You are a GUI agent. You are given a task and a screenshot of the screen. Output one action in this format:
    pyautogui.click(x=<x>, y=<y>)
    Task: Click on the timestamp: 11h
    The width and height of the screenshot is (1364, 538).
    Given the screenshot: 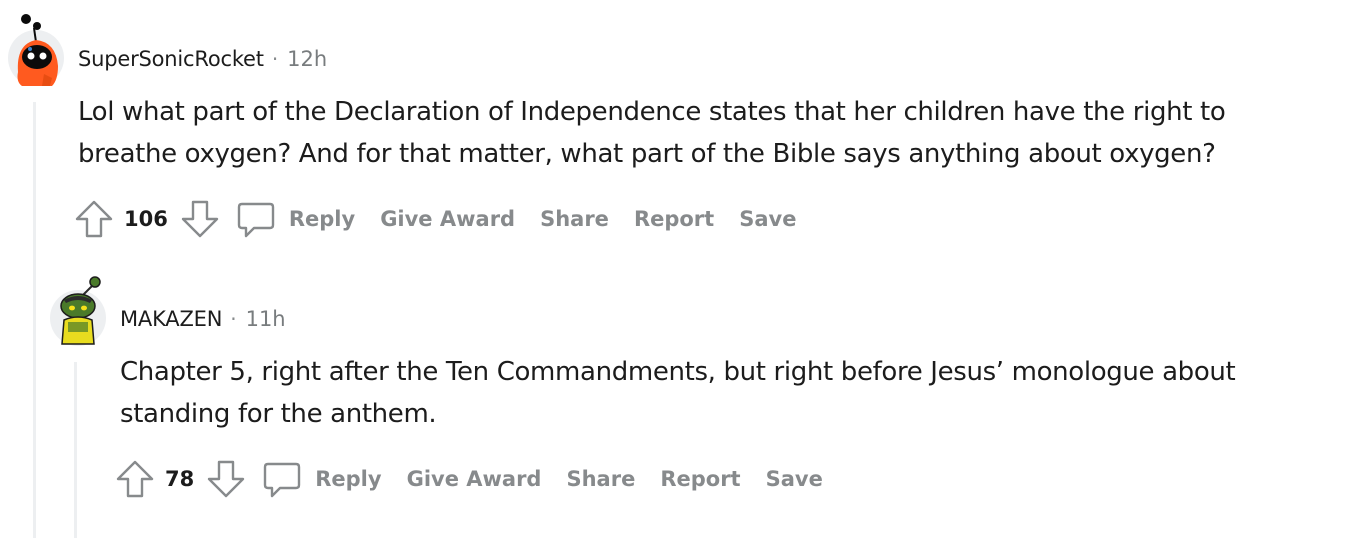 What is the action you would take?
    pyautogui.click(x=266, y=319)
    